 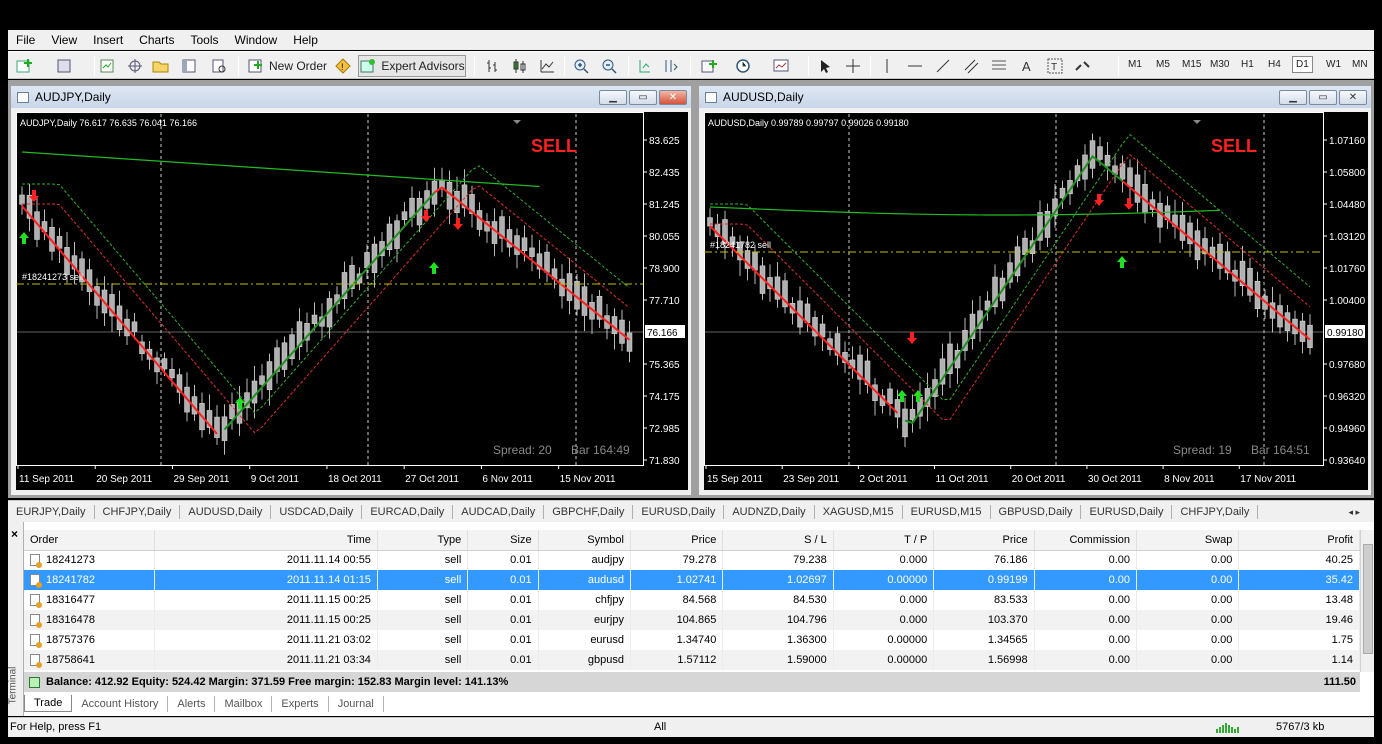 What do you see at coordinates (408, 511) in the screenshot?
I see `chart-tab: EURCAD,Daily` at bounding box center [408, 511].